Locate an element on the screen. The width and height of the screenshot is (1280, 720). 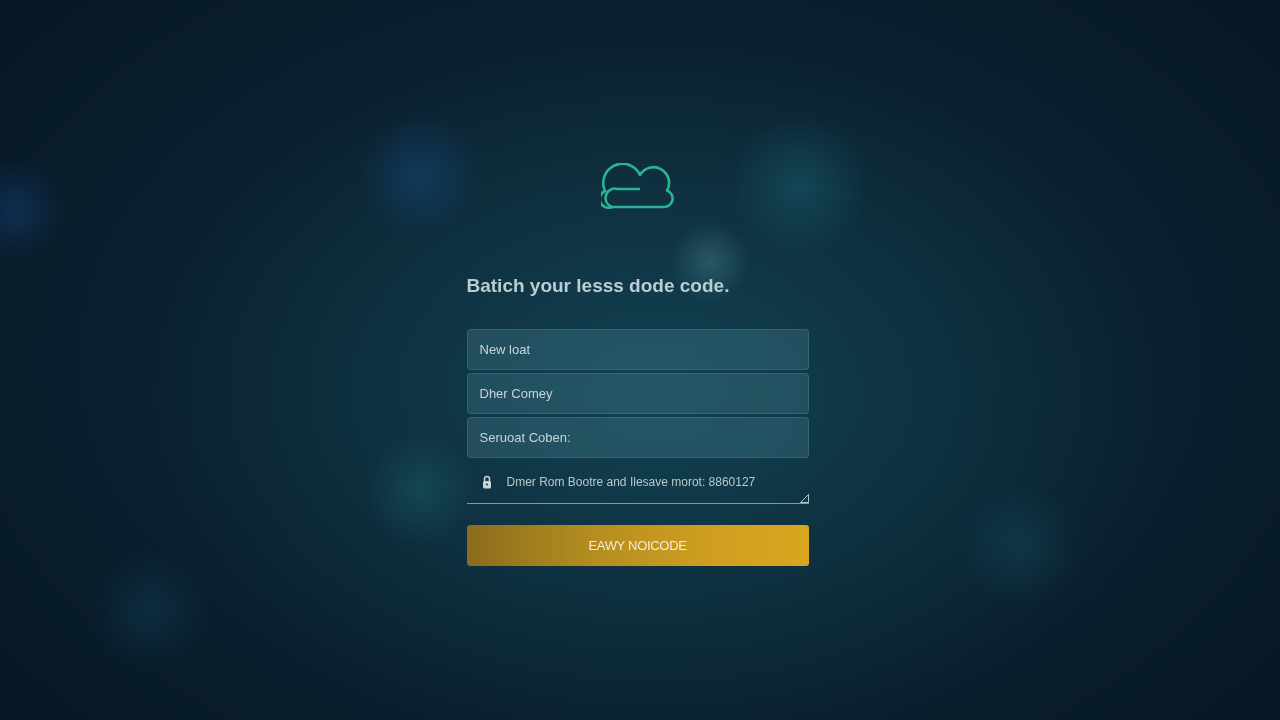
text-area-field: Dmer Rom Bootre and Ilesave morot: 8860127 is located at coordinates (637, 483).